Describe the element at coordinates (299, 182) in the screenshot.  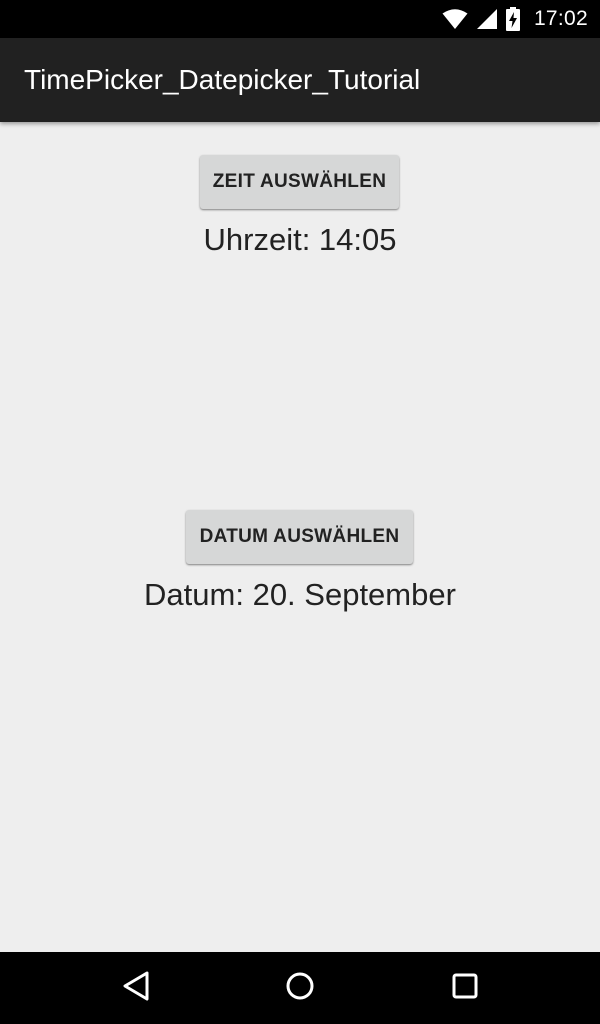
I see `select-time-button: ZEIT AUSWÄHLEN` at that location.